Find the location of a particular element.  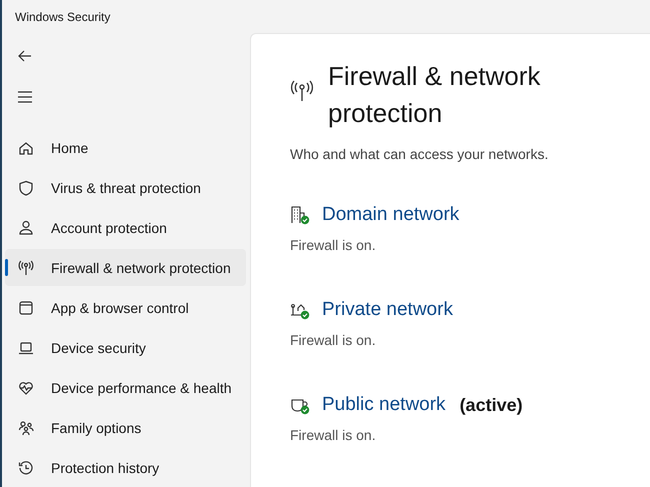

sidebar-item: Protection history is located at coordinates (125, 467).